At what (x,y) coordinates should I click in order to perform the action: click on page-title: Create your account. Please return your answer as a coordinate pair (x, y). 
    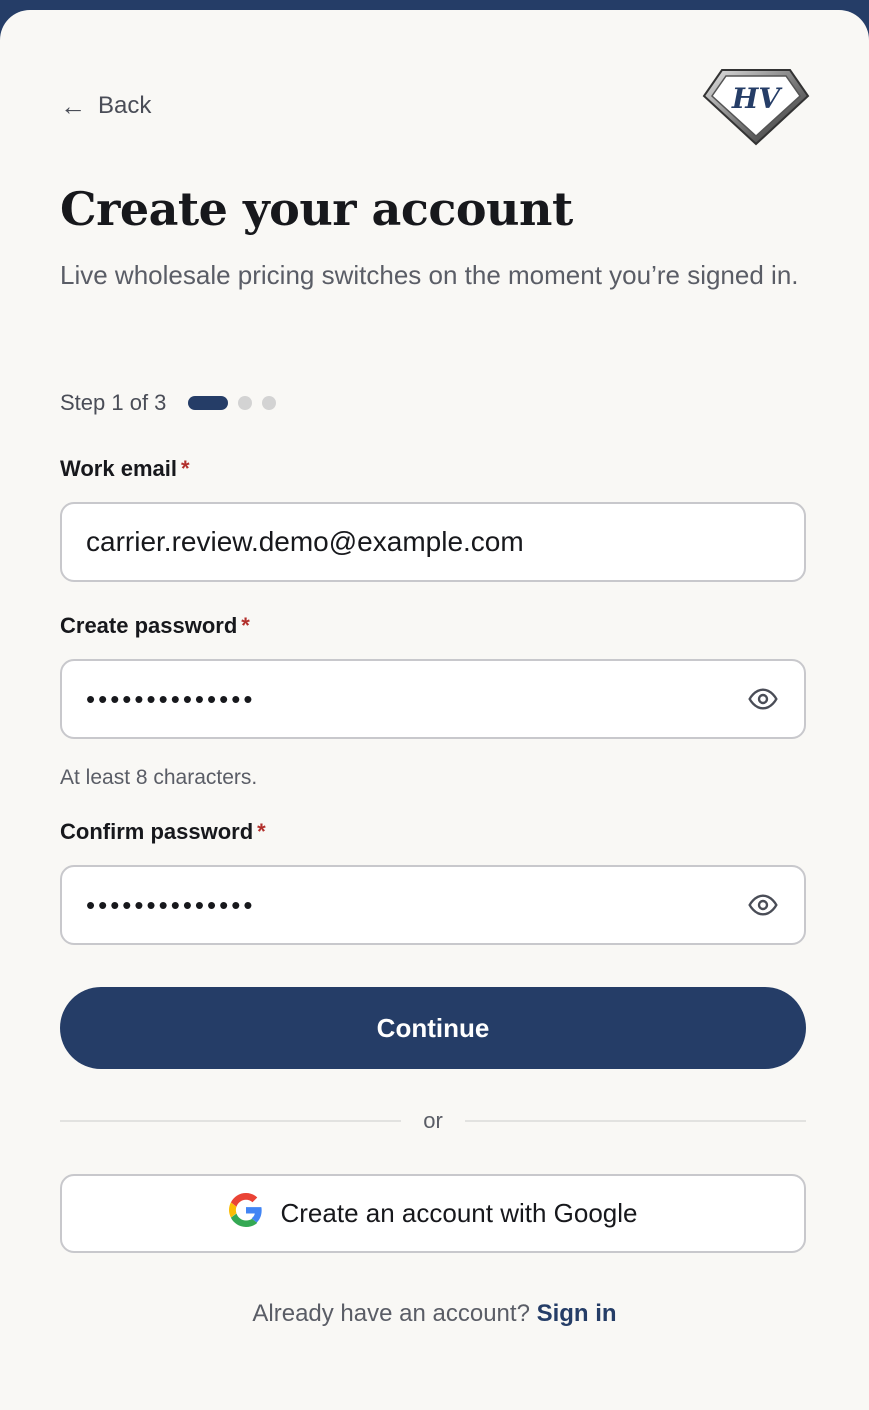
    Looking at the image, I should click on (316, 209).